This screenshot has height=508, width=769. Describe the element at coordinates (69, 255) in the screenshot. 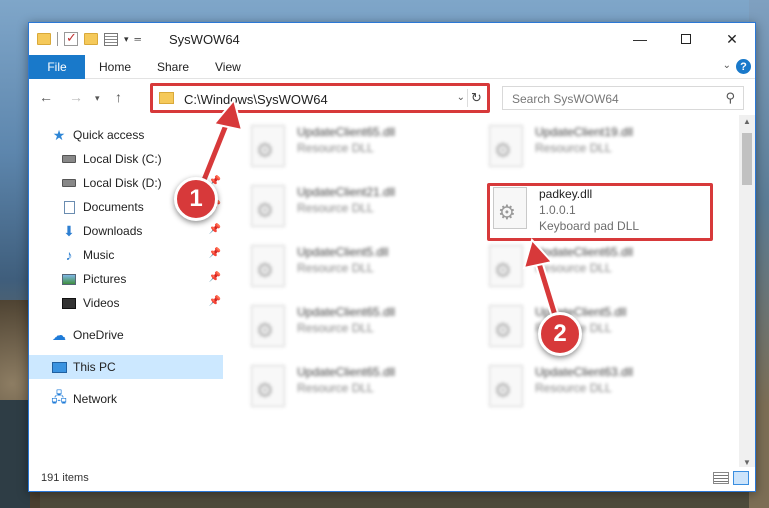

I see `music-icon: ♪` at that location.